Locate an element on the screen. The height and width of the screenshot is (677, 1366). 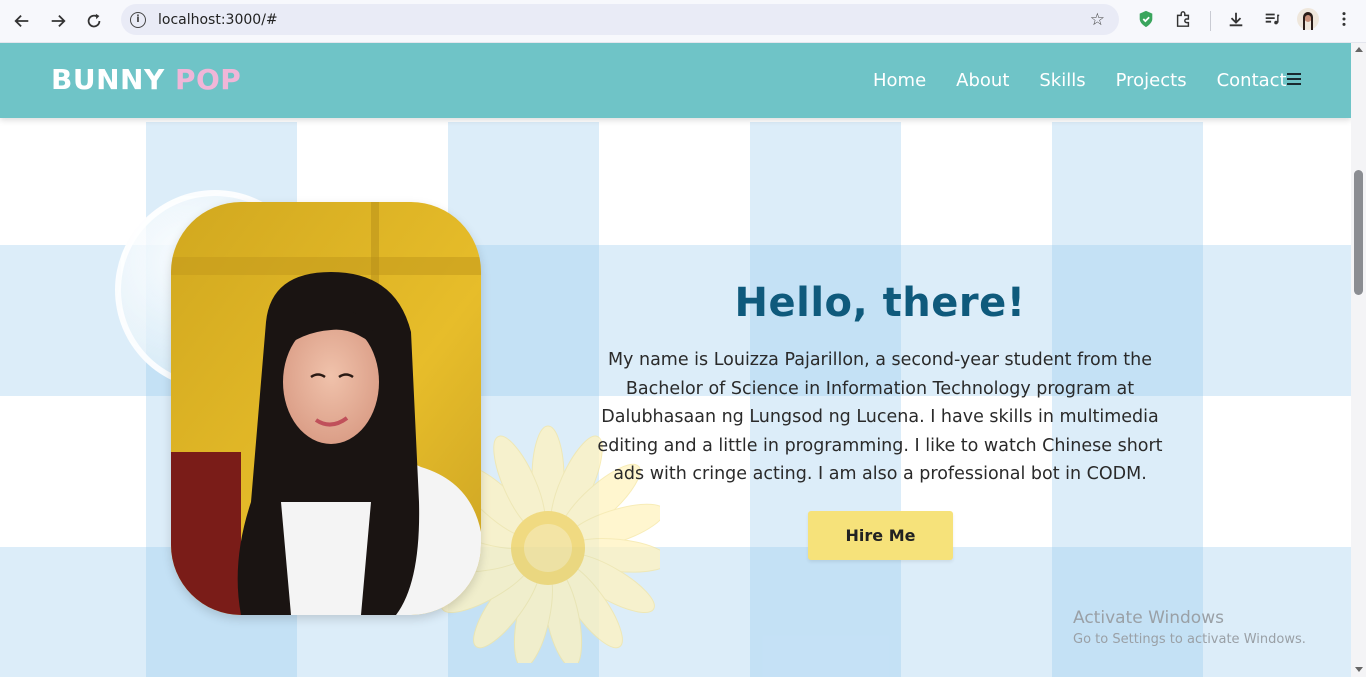
nav-contact: Contact is located at coordinates (1252, 80).